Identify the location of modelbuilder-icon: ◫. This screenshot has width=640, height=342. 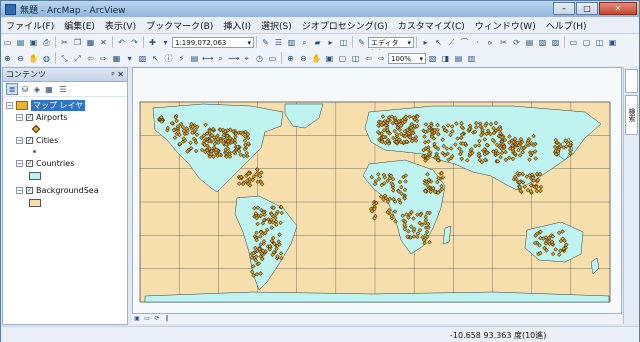
(343, 42).